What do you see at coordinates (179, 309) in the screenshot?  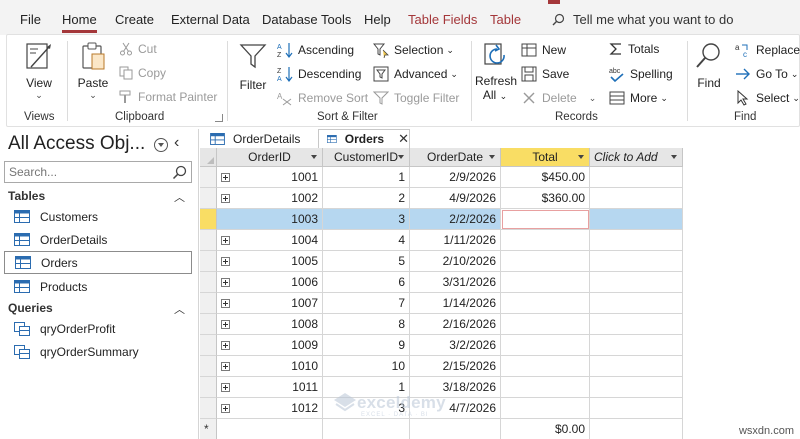 I see `queries-collapse-icon: ︿` at bounding box center [179, 309].